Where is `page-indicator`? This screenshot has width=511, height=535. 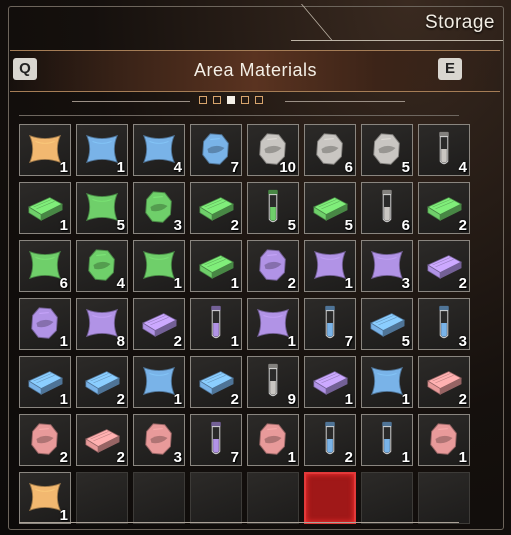 page-indicator is located at coordinates (234, 101).